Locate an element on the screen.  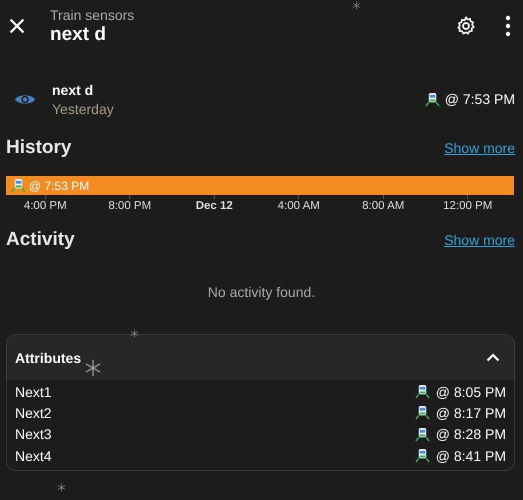
attribute-name: Next1 is located at coordinates (33, 392).